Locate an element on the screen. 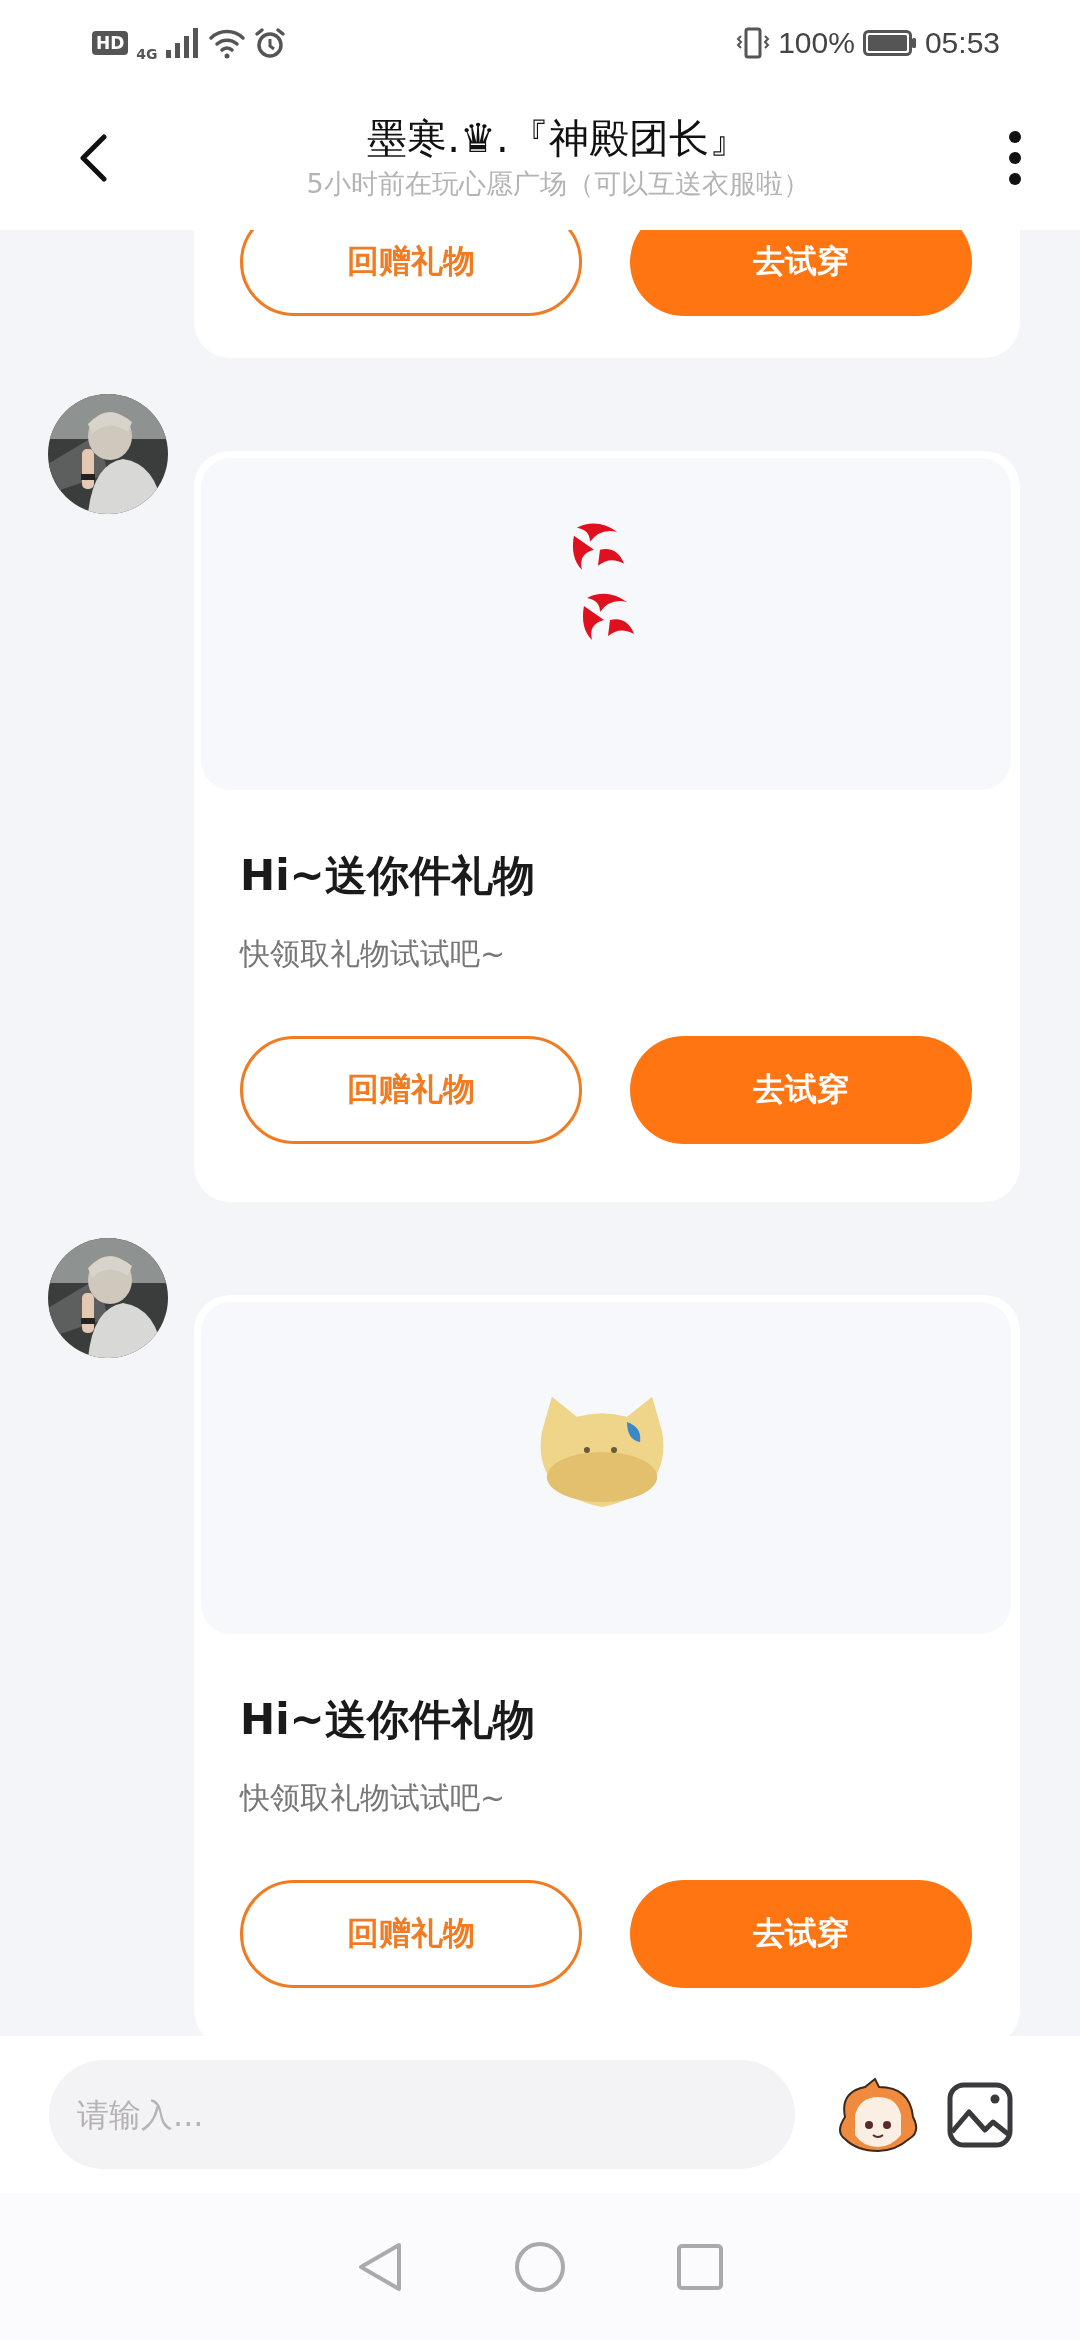 The height and width of the screenshot is (2340, 1080). battery-icon is located at coordinates (889, 42).